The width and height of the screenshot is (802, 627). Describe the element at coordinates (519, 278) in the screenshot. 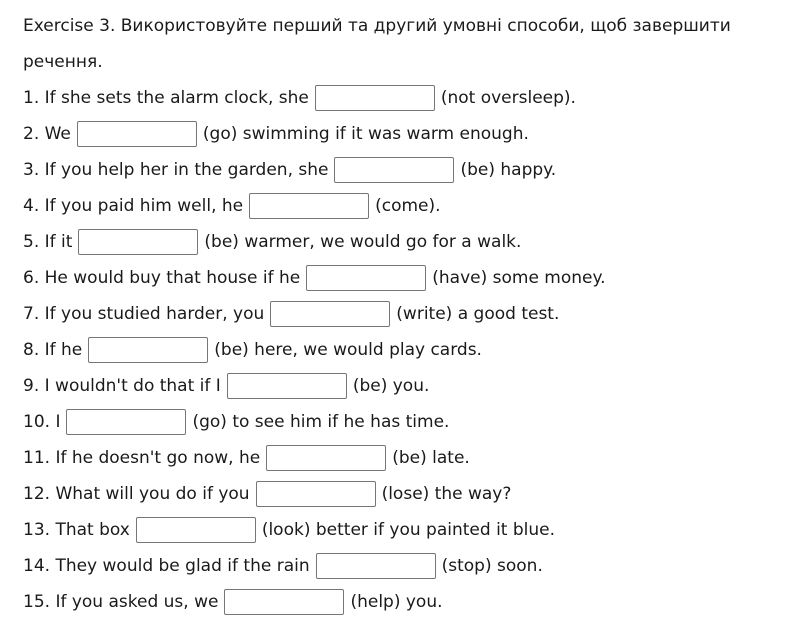

I see `item-text-after: (have) some money.` at that location.